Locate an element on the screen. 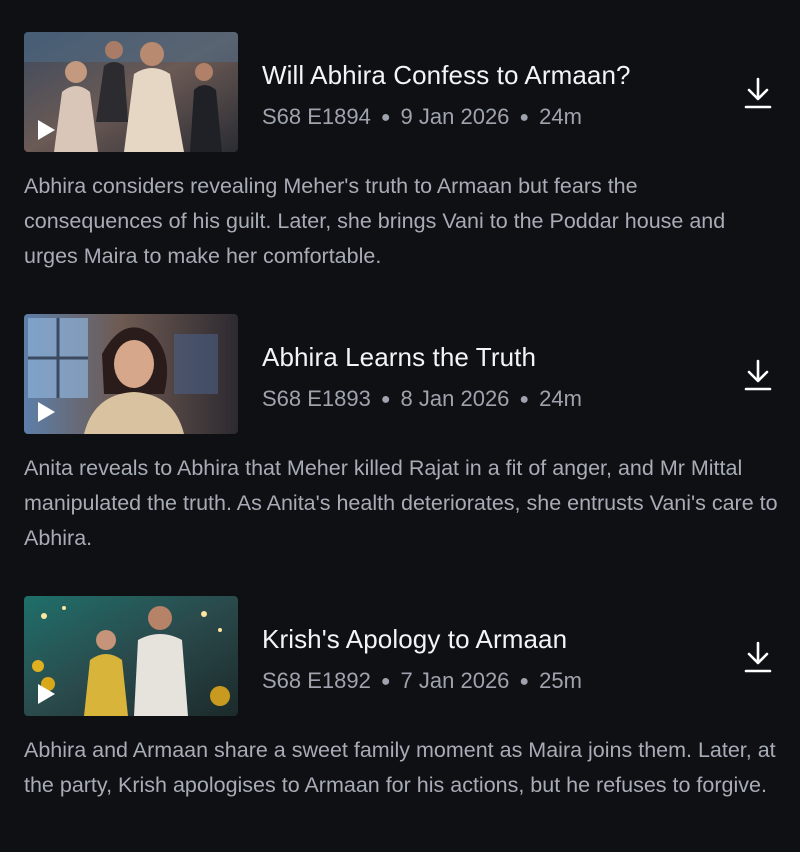 This screenshot has width=800, height=852. air-date: 7 Jan 2026 is located at coordinates (455, 680).